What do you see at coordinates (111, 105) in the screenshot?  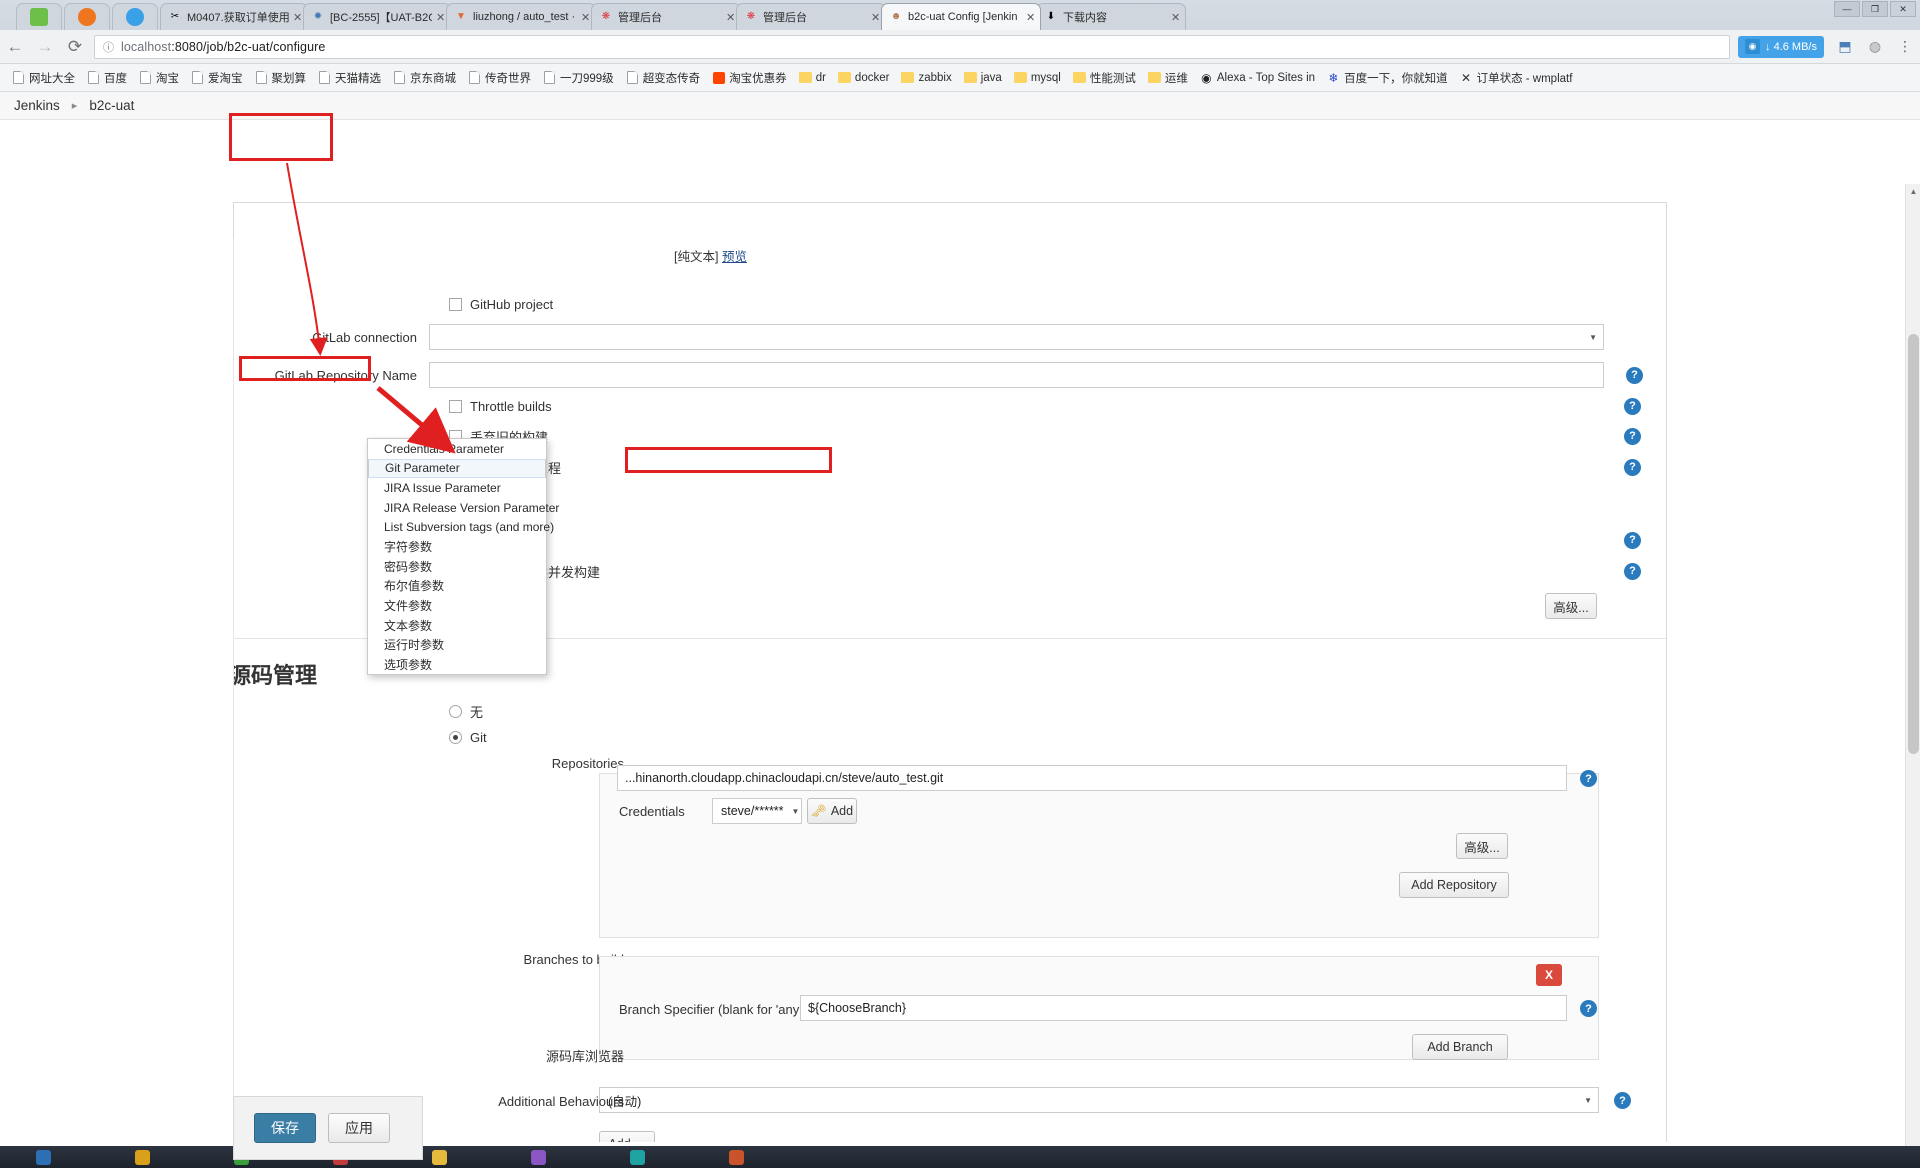 I see `breadcrumb-job: b2c-uat` at bounding box center [111, 105].